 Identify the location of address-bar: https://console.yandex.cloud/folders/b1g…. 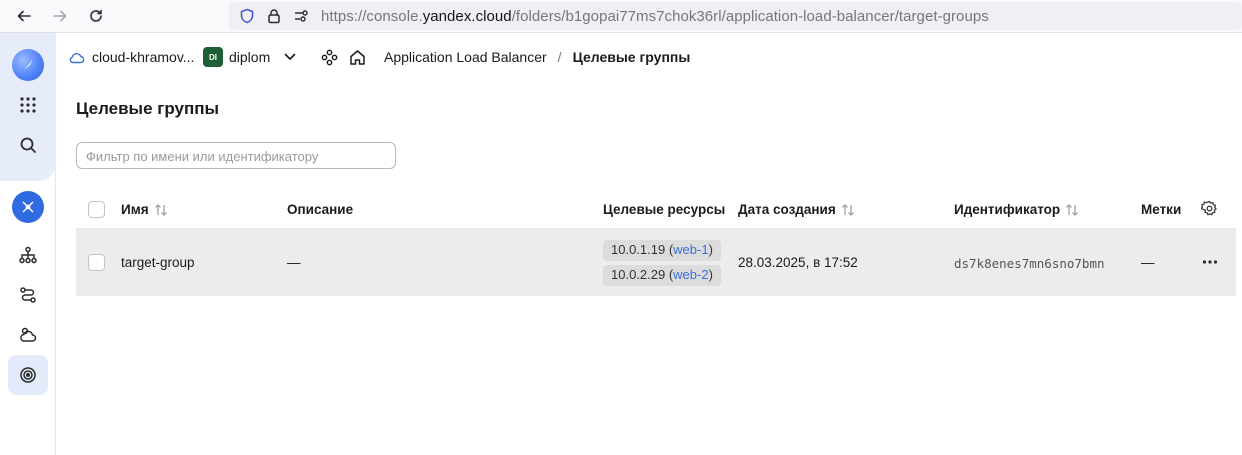
(735, 16).